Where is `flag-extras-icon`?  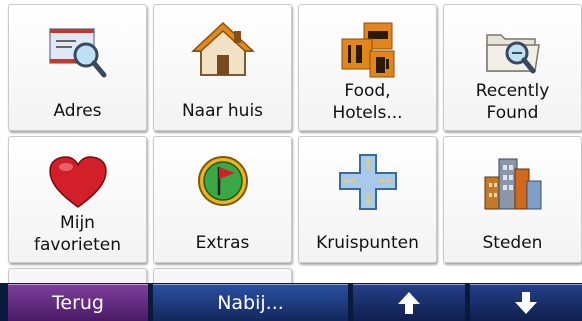
flag-extras-icon is located at coordinates (222, 181).